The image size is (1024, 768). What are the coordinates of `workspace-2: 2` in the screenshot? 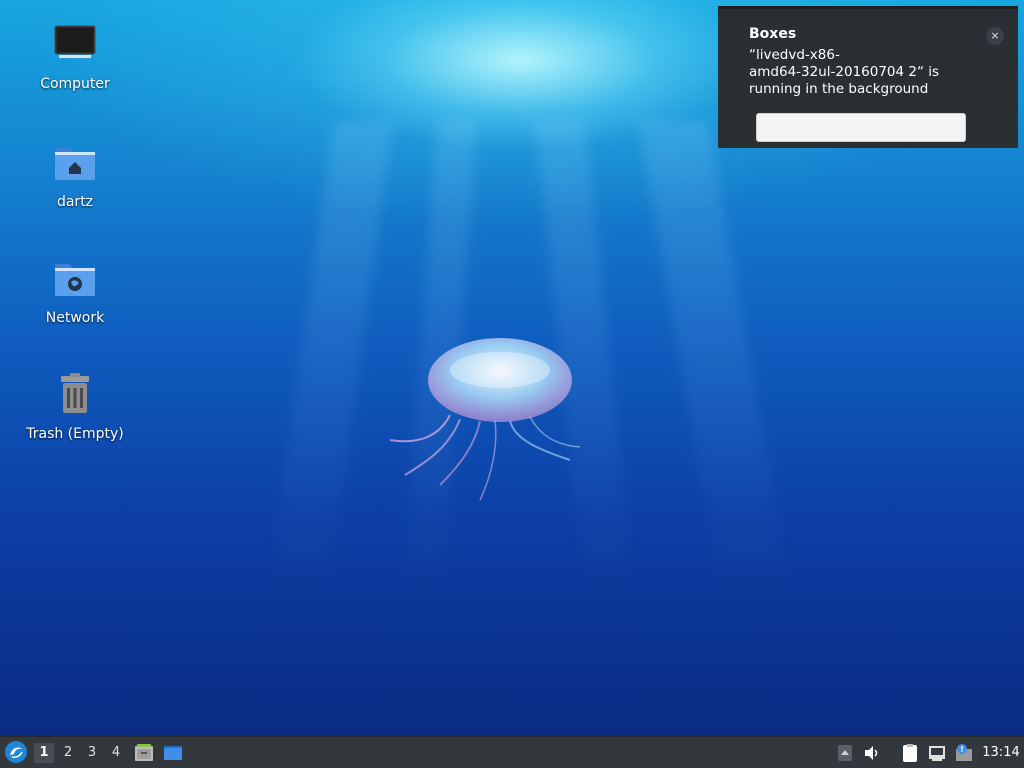 It's located at (68, 753).